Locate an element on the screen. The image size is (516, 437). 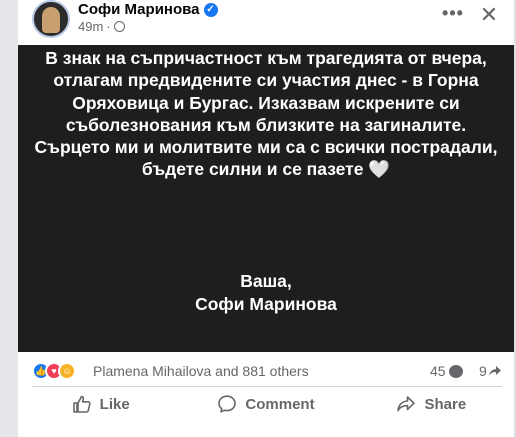
author-name: Софи Маринова ✓ is located at coordinates (148, 9).